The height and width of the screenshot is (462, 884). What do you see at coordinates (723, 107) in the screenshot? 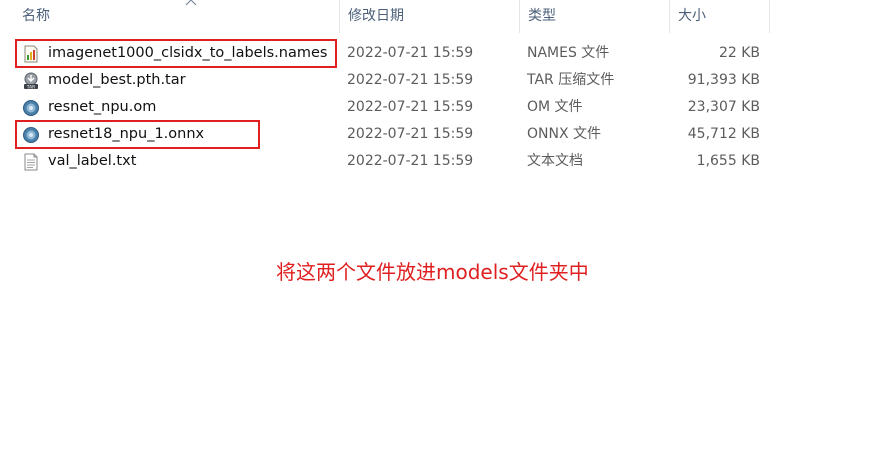
I see `file-size: 23,307 KB` at bounding box center [723, 107].